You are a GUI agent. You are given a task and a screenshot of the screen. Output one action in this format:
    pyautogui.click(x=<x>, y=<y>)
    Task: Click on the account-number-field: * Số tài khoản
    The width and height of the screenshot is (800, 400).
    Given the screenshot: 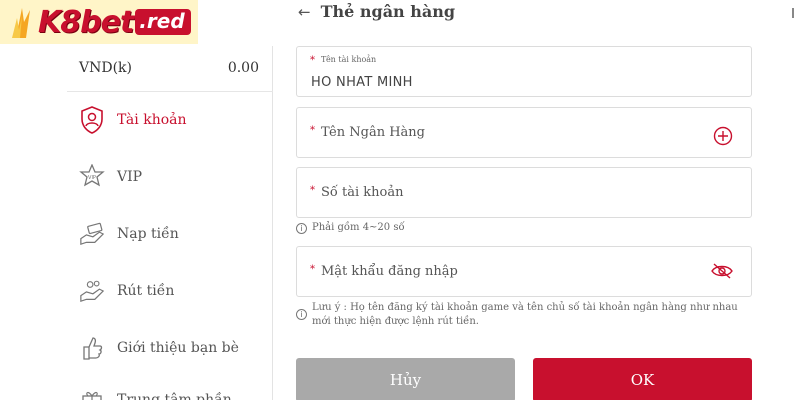 What is the action you would take?
    pyautogui.click(x=524, y=192)
    